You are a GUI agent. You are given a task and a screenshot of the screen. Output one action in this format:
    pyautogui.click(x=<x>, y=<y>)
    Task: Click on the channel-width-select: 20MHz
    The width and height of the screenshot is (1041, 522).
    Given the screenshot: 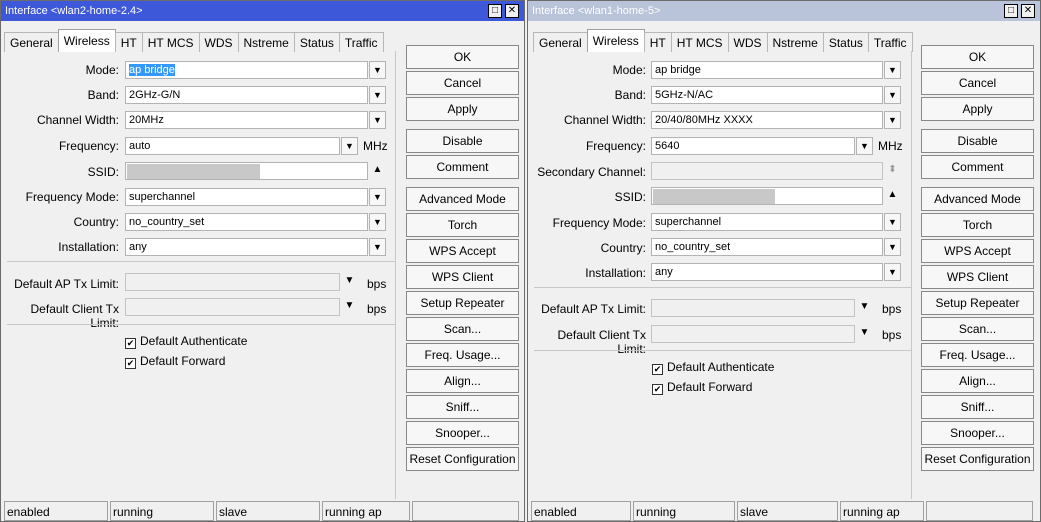 What is the action you would take?
    pyautogui.click(x=246, y=120)
    